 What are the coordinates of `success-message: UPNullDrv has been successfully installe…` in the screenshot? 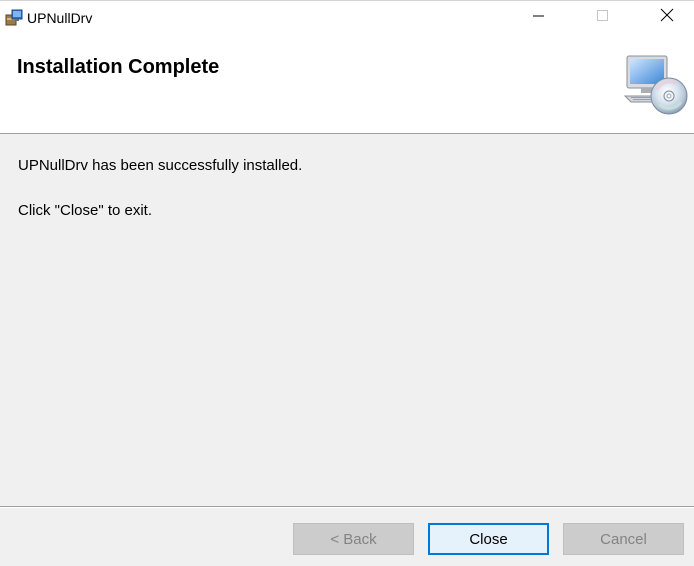 It's located at (160, 165).